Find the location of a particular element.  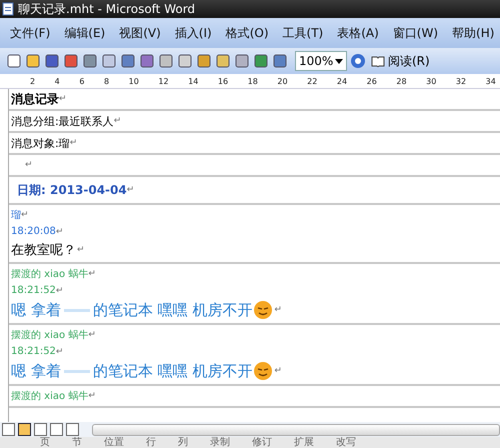

status-item: 录制 is located at coordinates (220, 442).